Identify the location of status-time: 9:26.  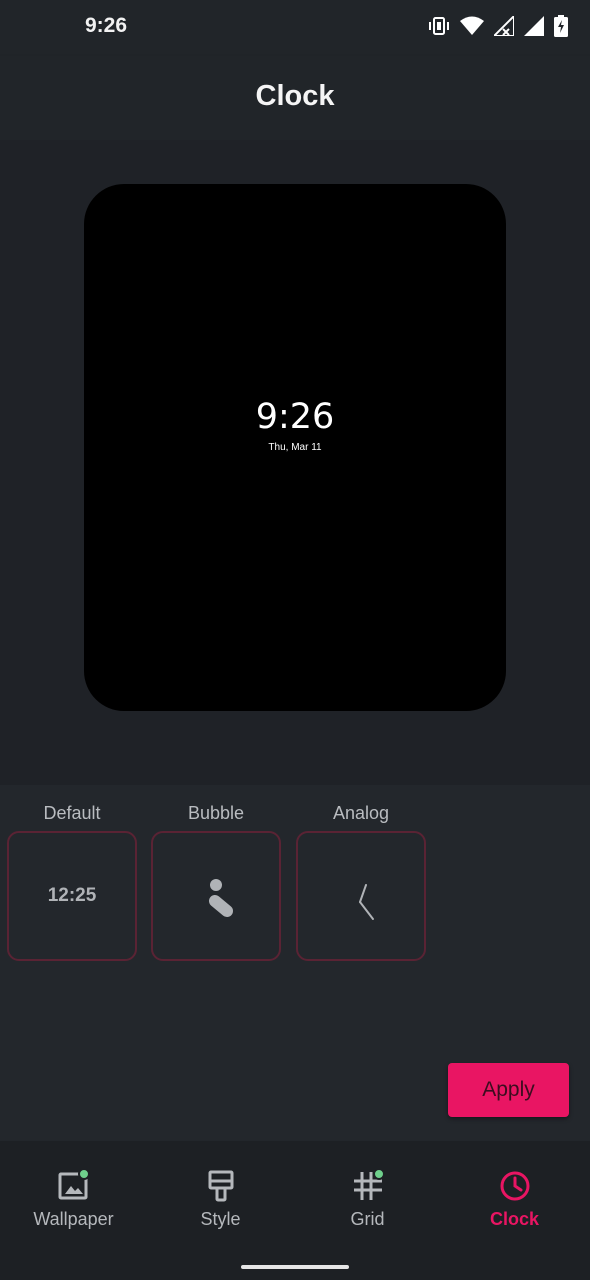
(106, 25).